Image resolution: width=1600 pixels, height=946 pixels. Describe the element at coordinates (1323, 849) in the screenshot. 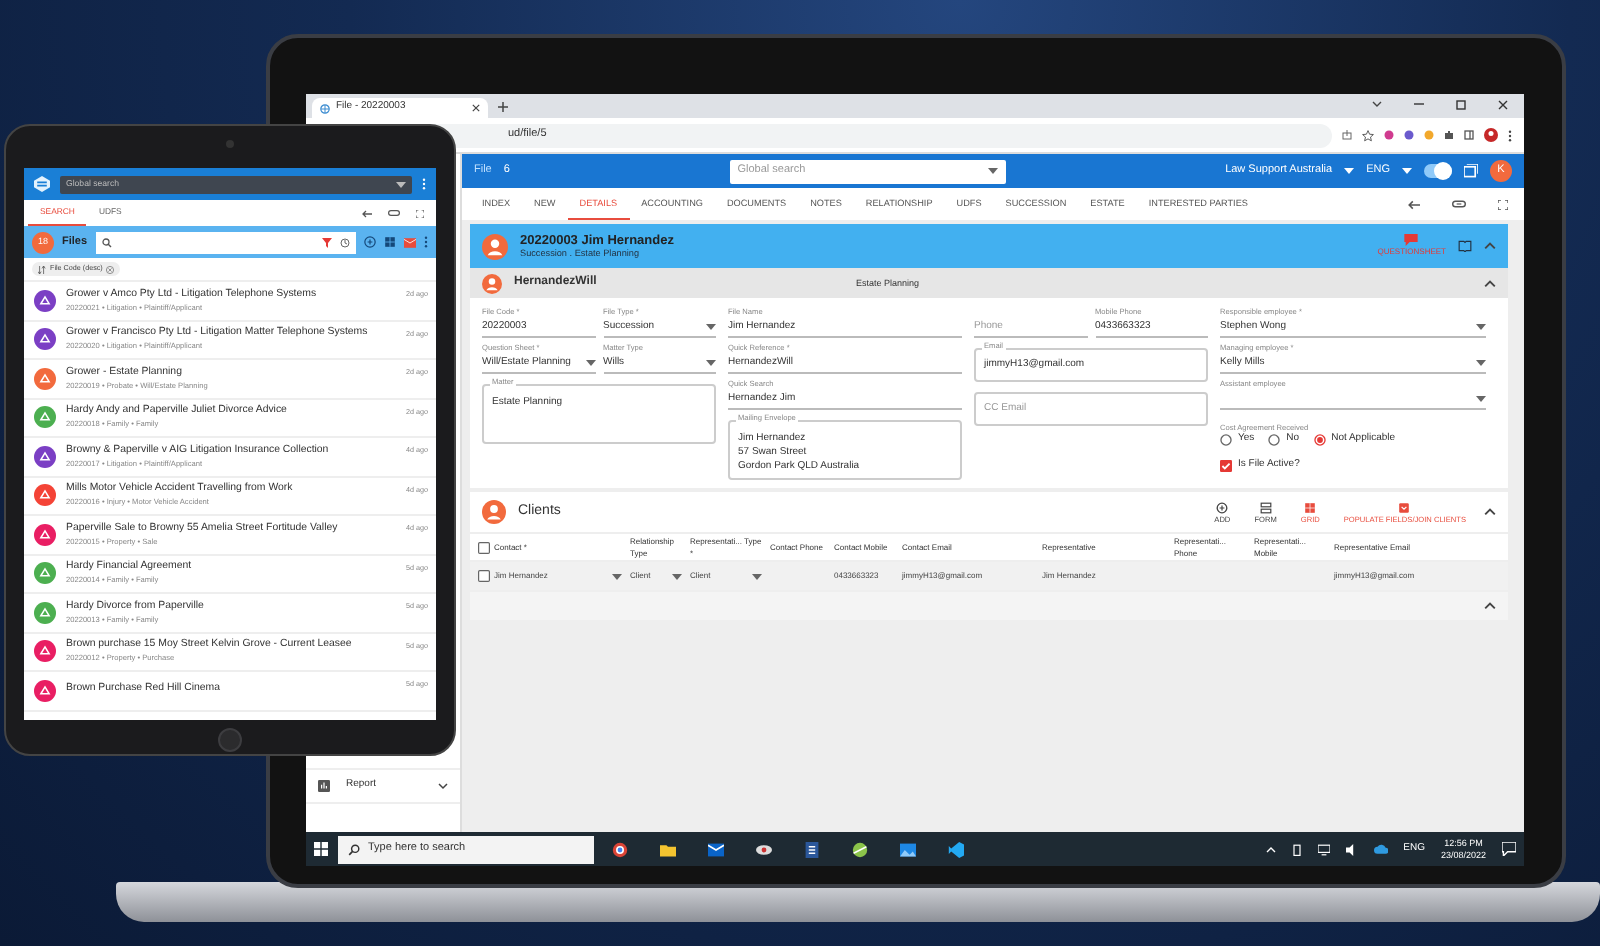

I see `network-icon` at that location.